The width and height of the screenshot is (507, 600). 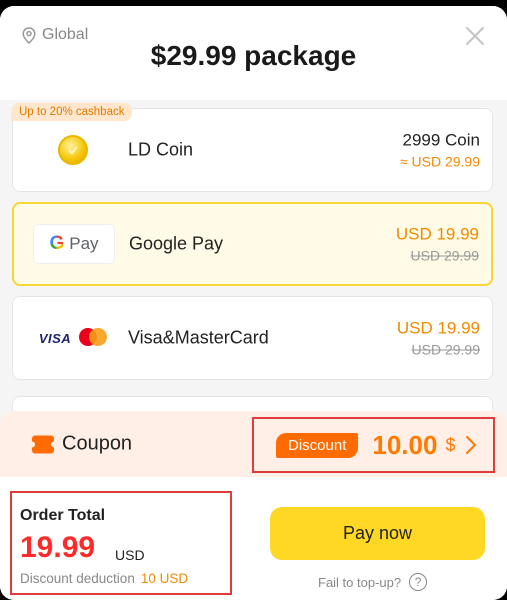 What do you see at coordinates (405, 444) in the screenshot?
I see `discount-amount: 10.00` at bounding box center [405, 444].